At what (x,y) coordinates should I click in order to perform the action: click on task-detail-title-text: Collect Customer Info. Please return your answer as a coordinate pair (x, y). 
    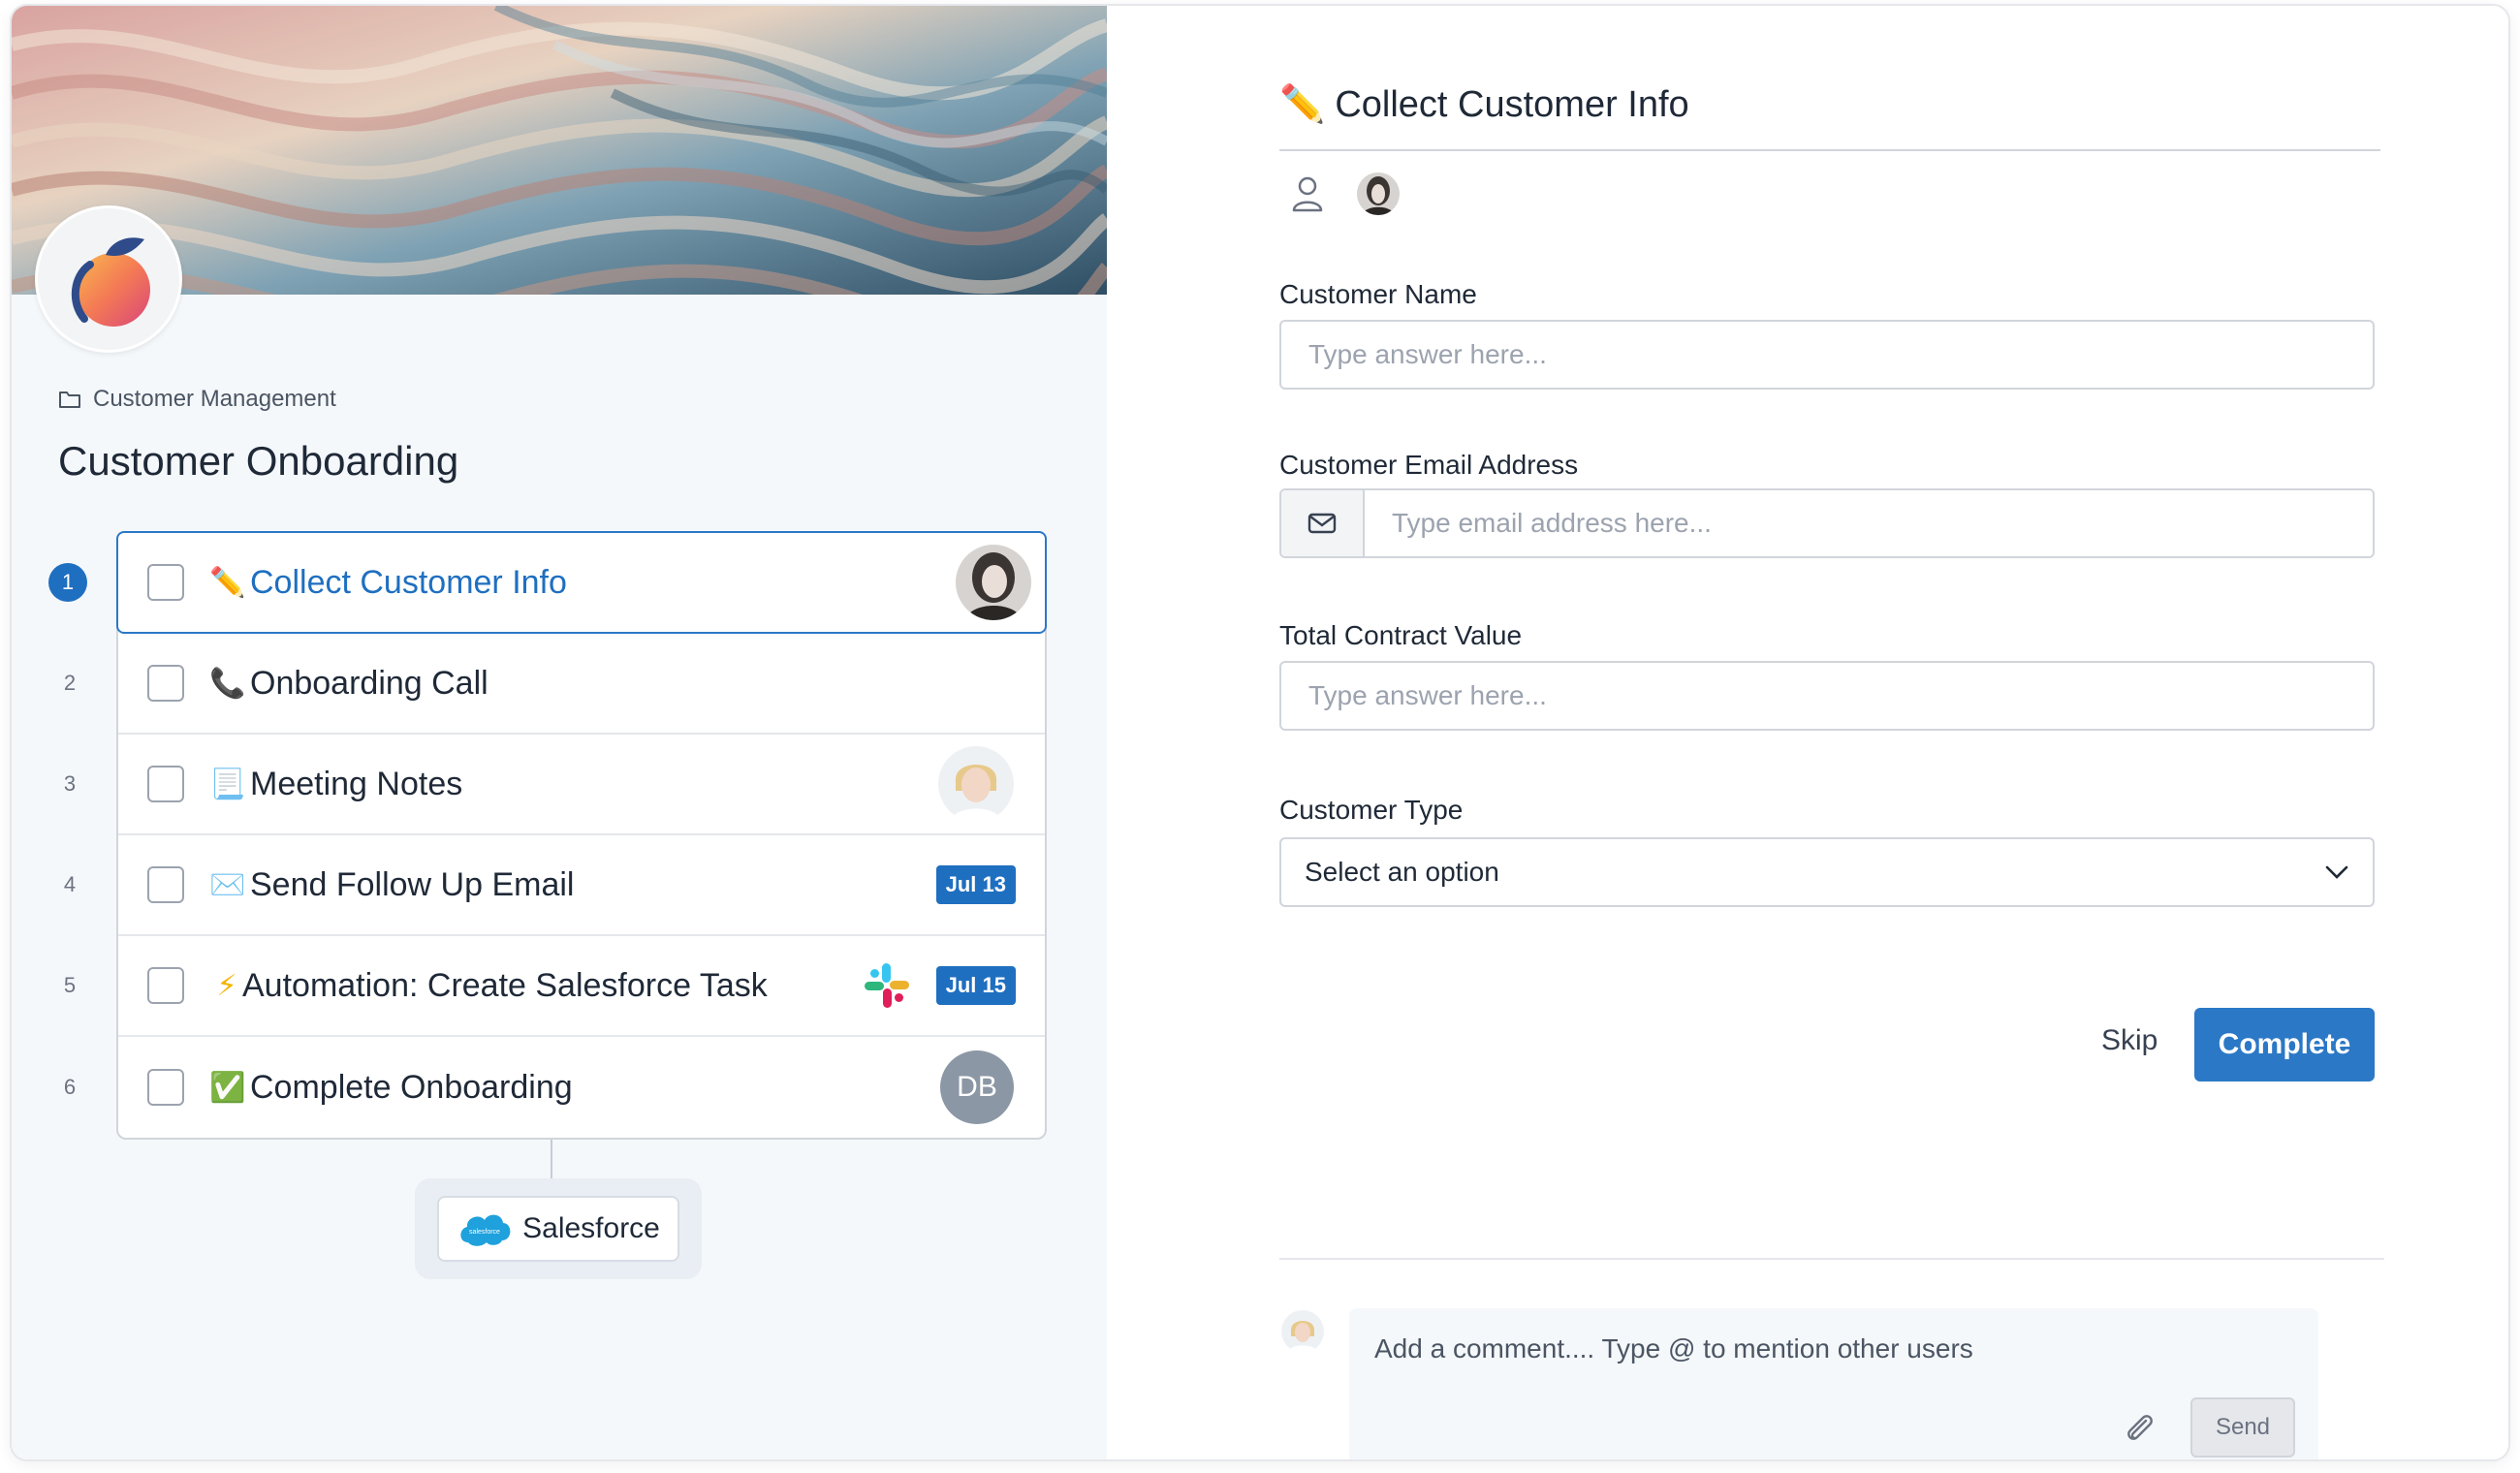
    Looking at the image, I should click on (1512, 104).